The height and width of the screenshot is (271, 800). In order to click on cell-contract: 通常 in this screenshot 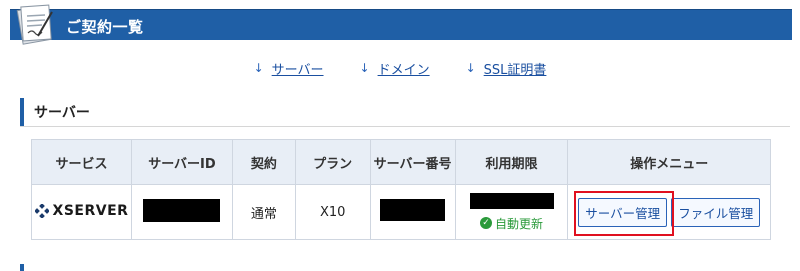, I will do `click(263, 212)`.